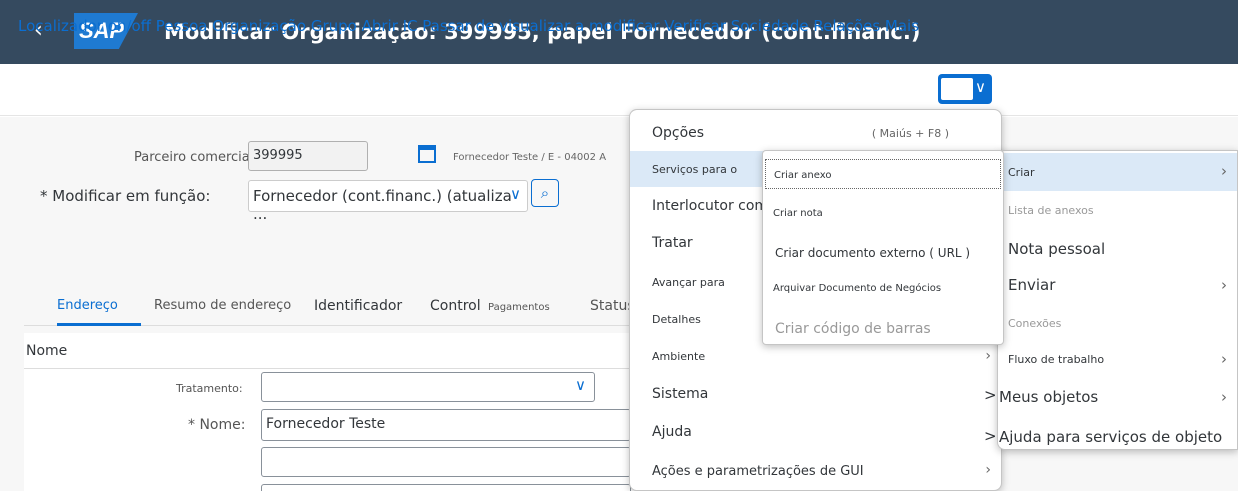 This screenshot has height=491, width=1238. Describe the element at coordinates (209, 388) in the screenshot. I see `salutation-label: Tratamento:` at that location.